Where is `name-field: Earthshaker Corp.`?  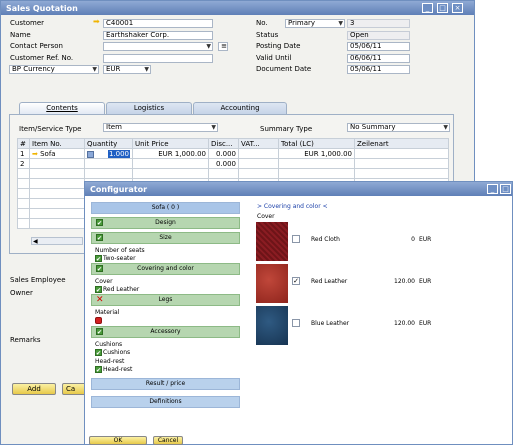
name-field: Earthshaker Corp. is located at coordinates (158, 35).